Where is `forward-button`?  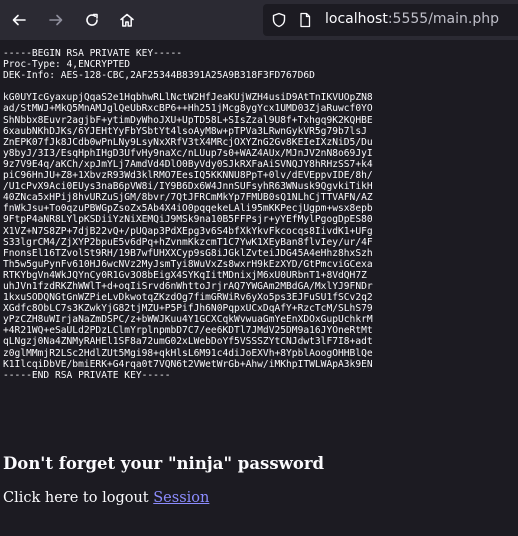 forward-button is located at coordinates (56, 20).